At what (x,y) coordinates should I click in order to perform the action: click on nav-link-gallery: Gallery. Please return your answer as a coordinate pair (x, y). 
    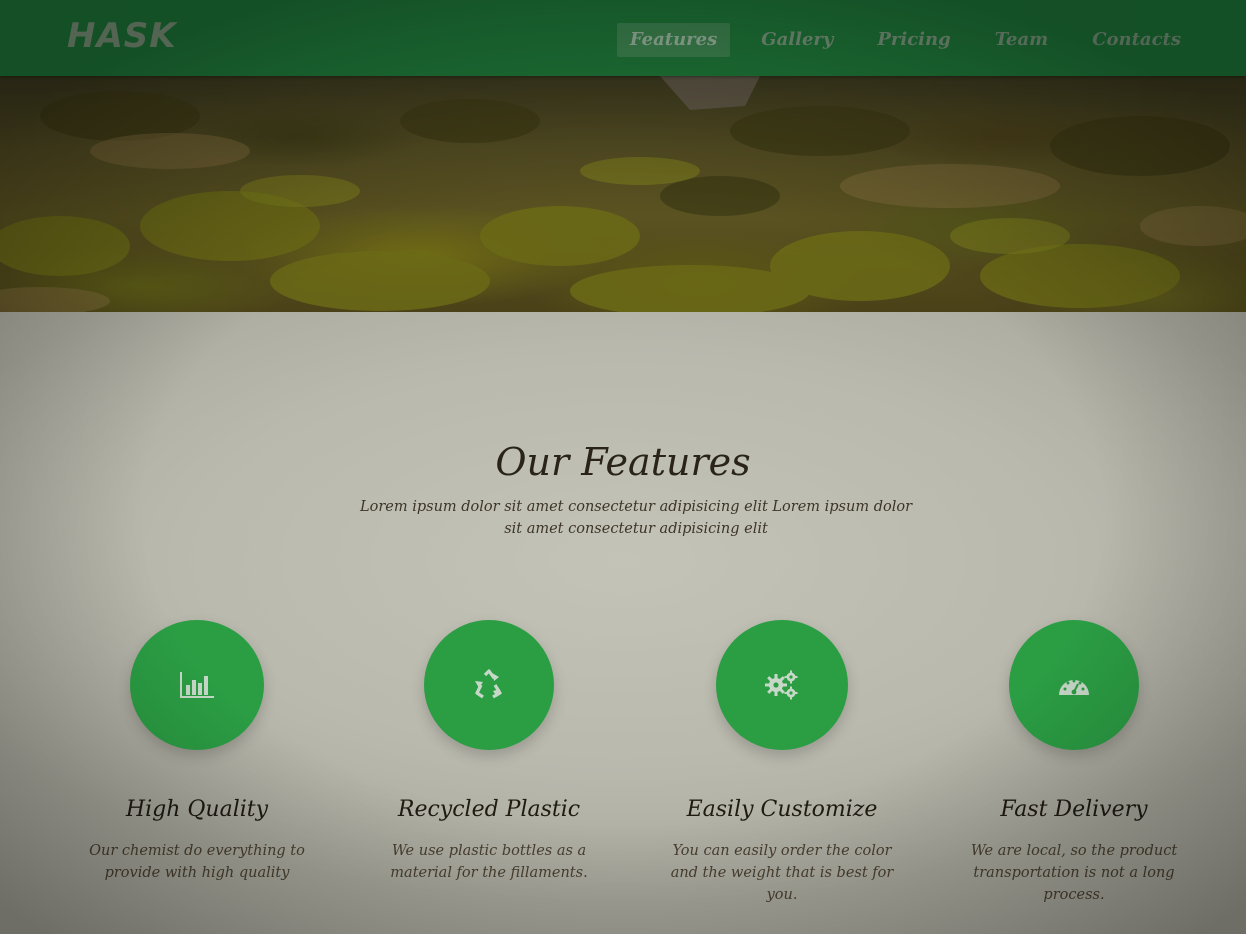
    Looking at the image, I should click on (797, 40).